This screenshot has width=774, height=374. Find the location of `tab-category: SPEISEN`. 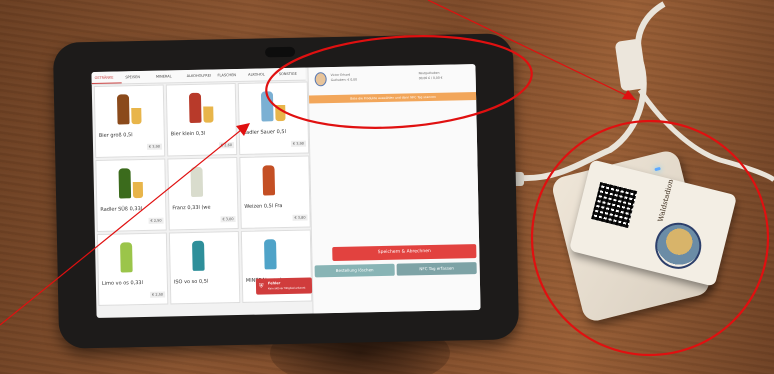

tab-category: SPEISEN is located at coordinates (137, 77).